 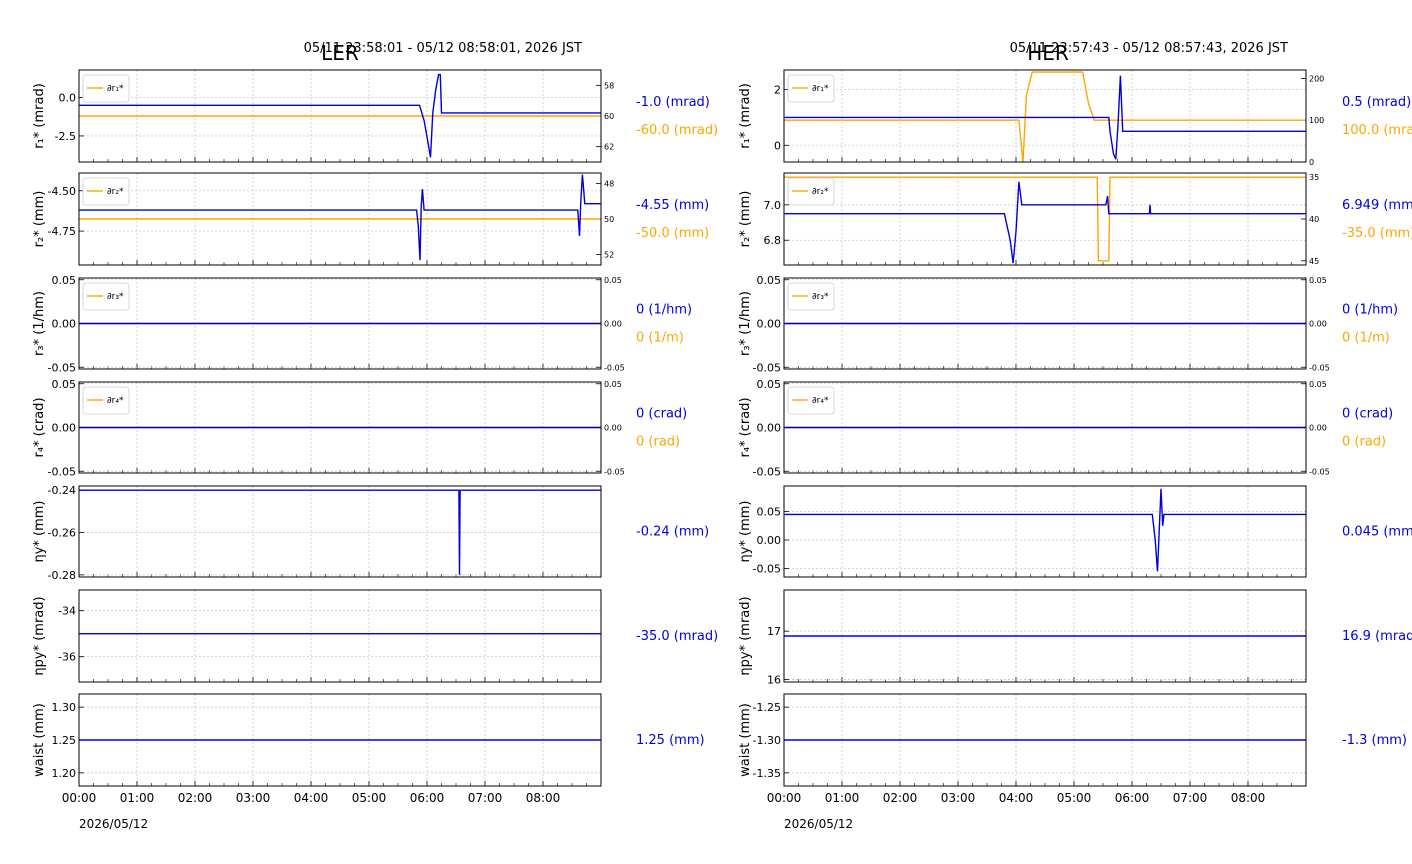 I want to click on y-tick-label: 0, so click(x=777, y=145).